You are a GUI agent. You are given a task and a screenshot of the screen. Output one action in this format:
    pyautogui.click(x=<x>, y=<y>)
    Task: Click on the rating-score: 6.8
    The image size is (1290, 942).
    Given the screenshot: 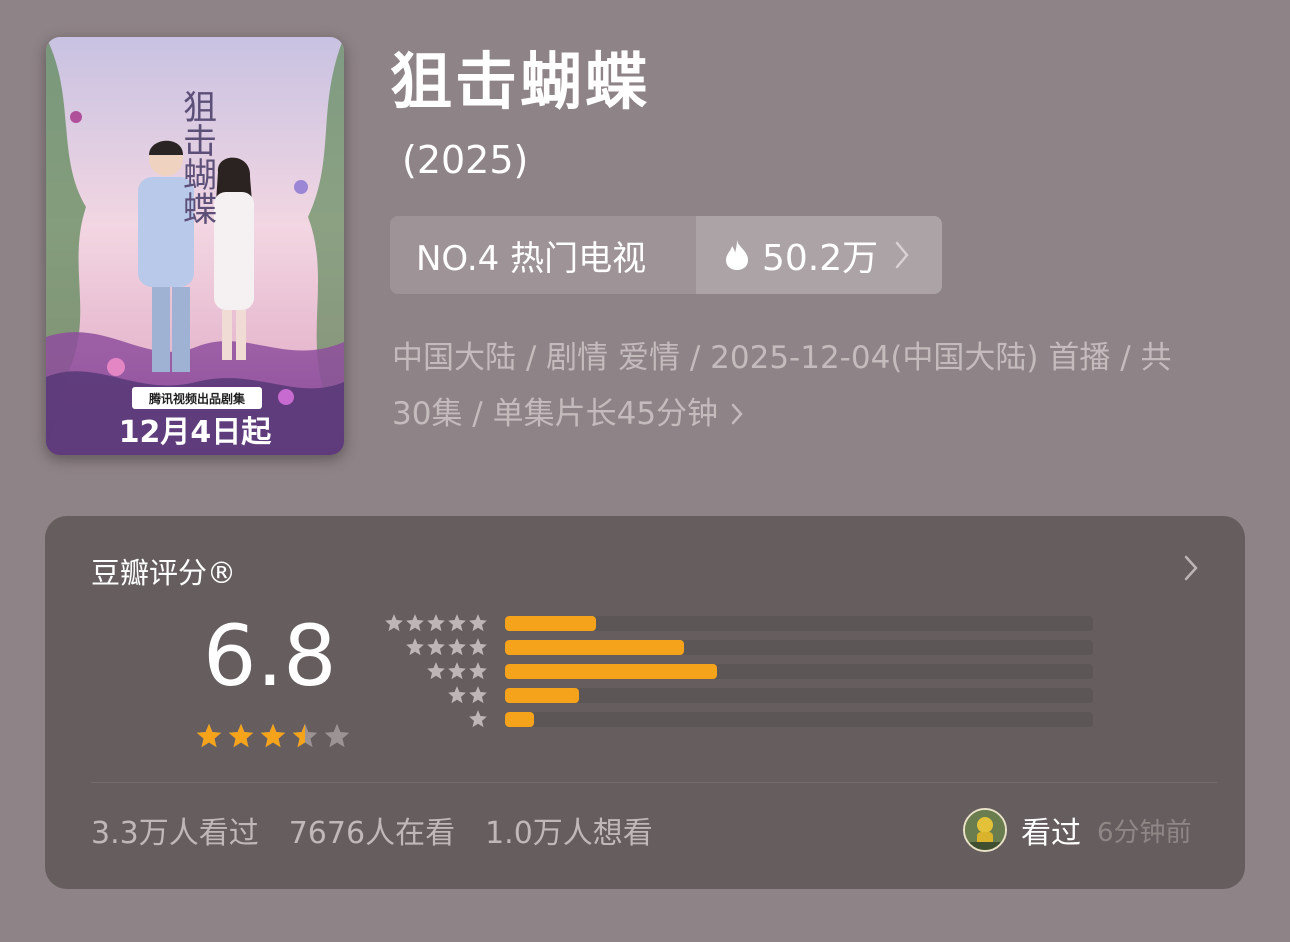 What is the action you would take?
    pyautogui.click(x=270, y=656)
    